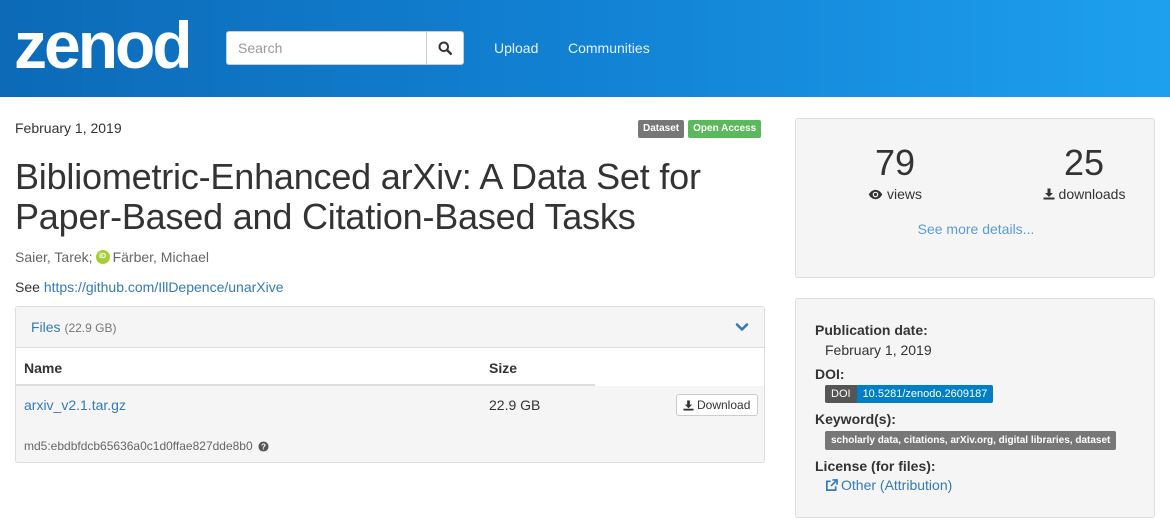 The image size is (1170, 527). Describe the element at coordinates (164, 287) in the screenshot. I see `github-link: https://github.com/IllDepence/unarXive` at that location.